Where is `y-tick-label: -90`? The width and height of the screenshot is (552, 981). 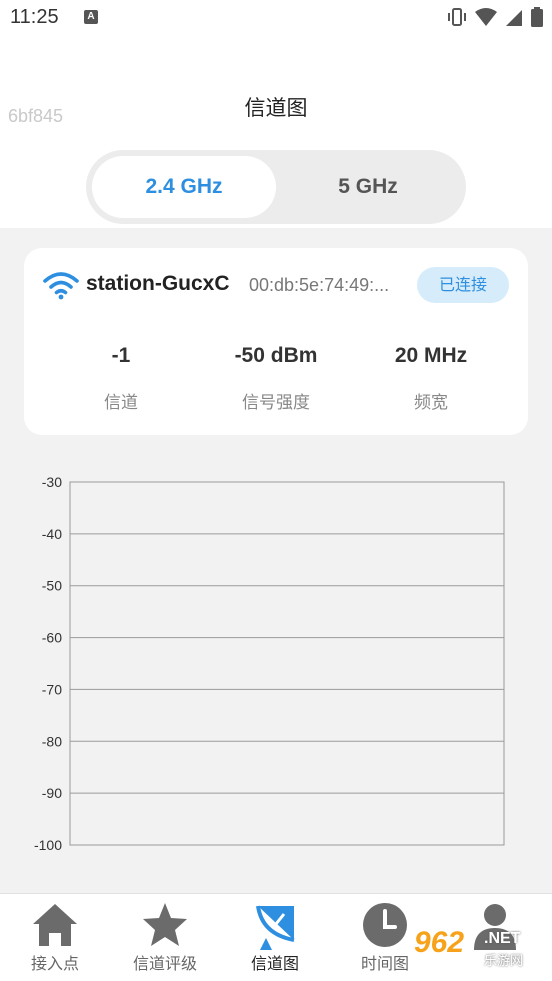 y-tick-label: -90 is located at coordinates (52, 793).